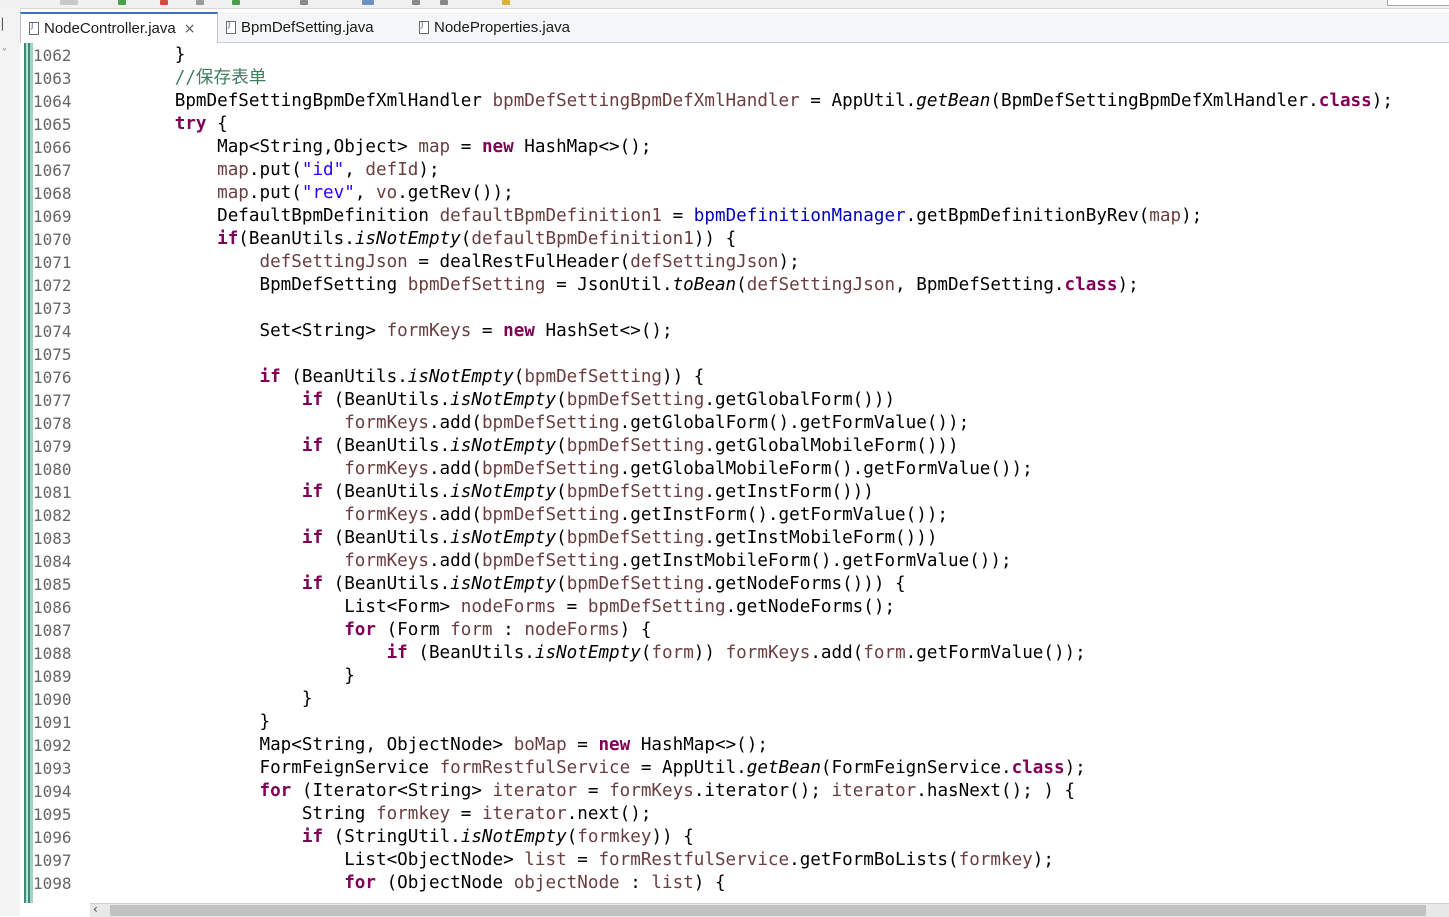  Describe the element at coordinates (769, 193) in the screenshot. I see `code-line: map.put("rev", vo.getRev());` at that location.